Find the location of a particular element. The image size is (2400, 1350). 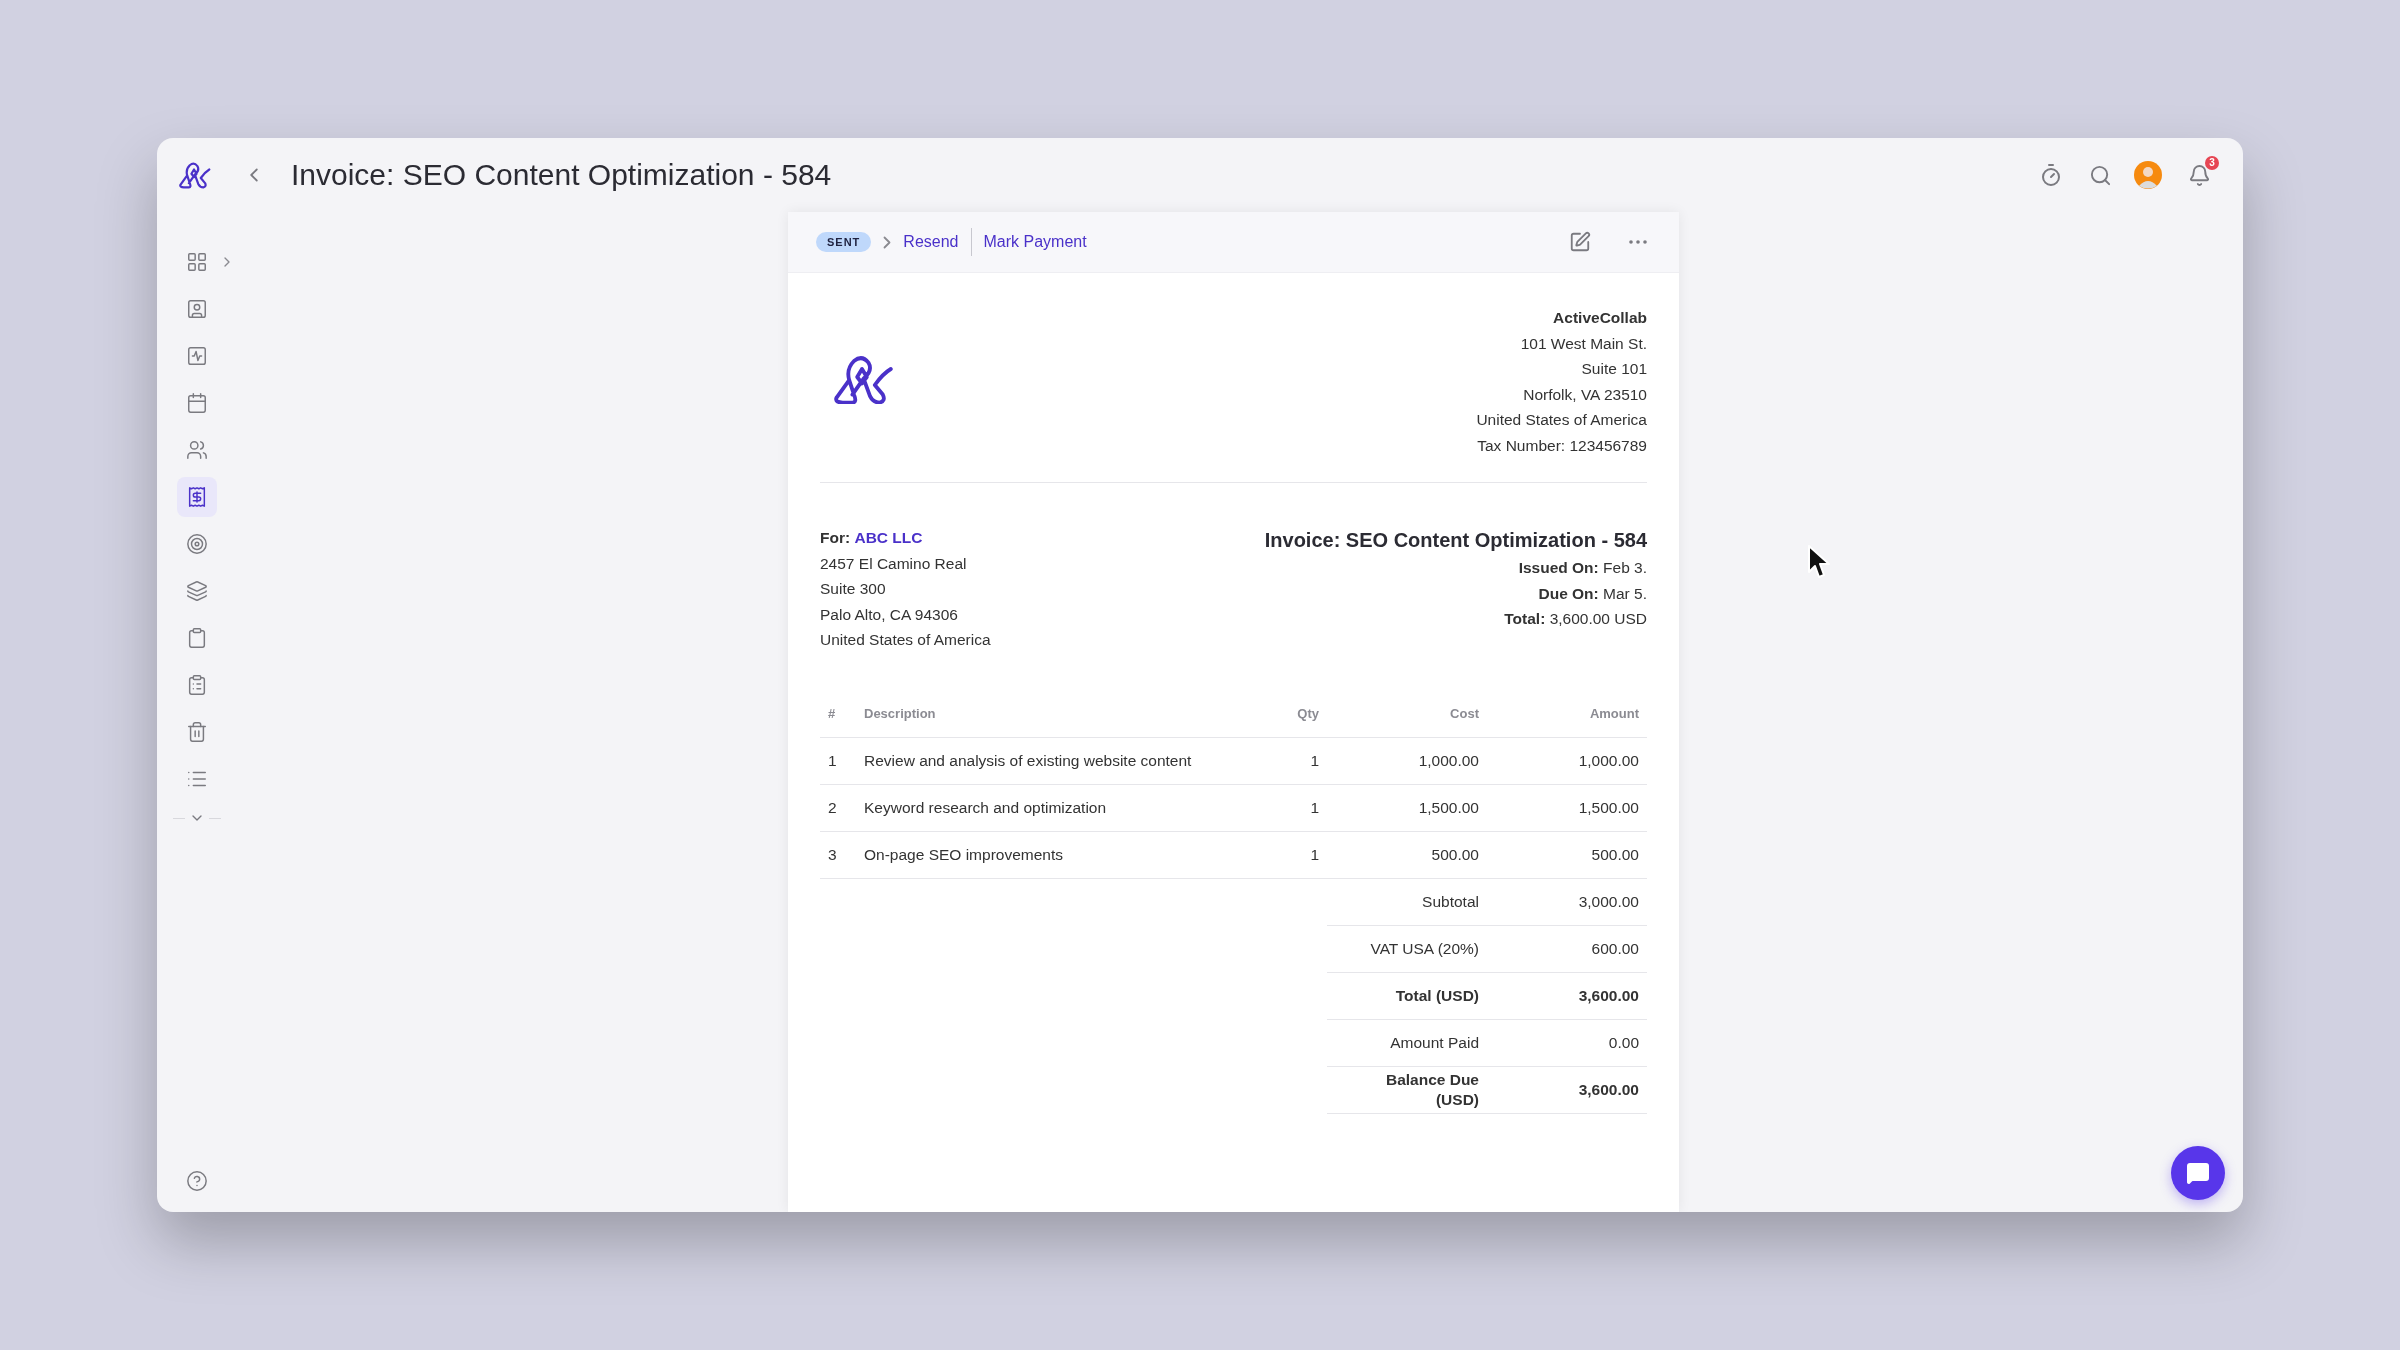

chevron-icon is located at coordinates (887, 242).